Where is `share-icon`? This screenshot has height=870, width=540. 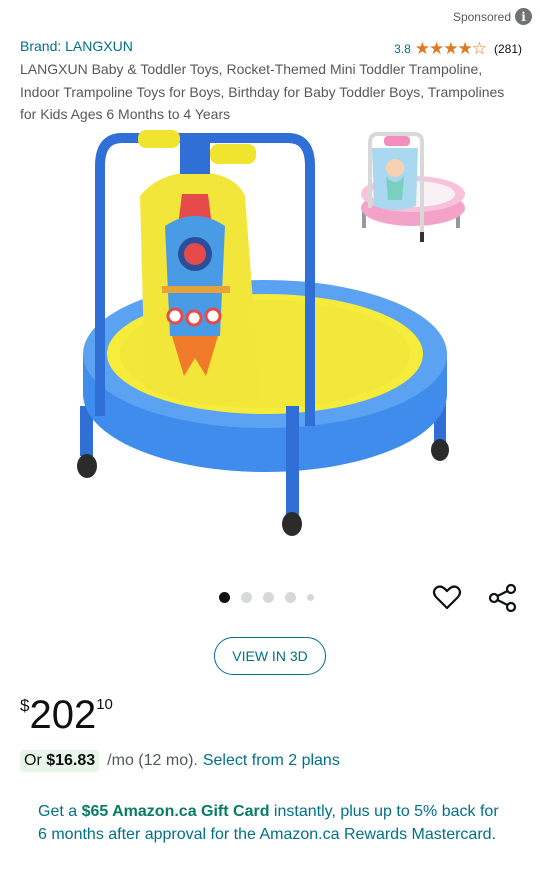 share-icon is located at coordinates (503, 598).